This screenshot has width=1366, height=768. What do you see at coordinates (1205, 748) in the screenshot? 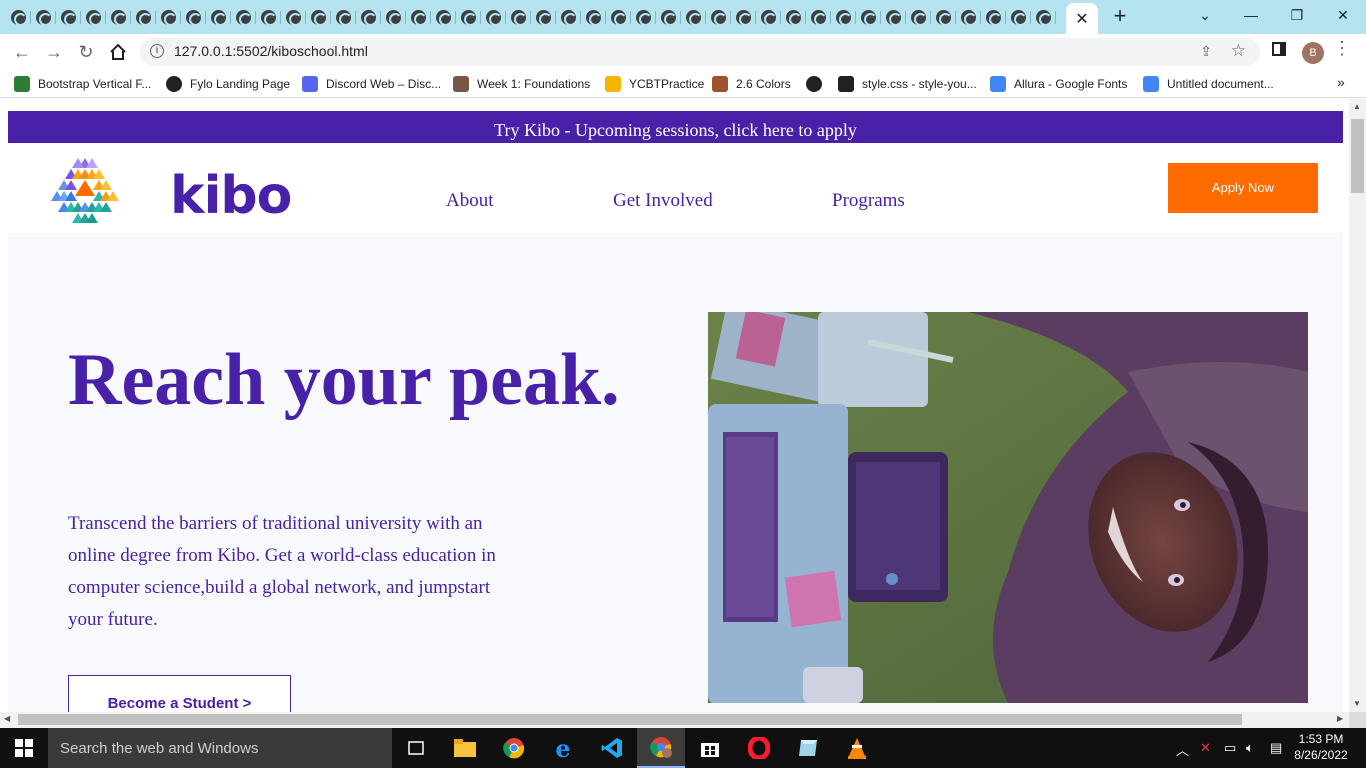
I see `network-disconnected-icon: ✕` at bounding box center [1205, 748].